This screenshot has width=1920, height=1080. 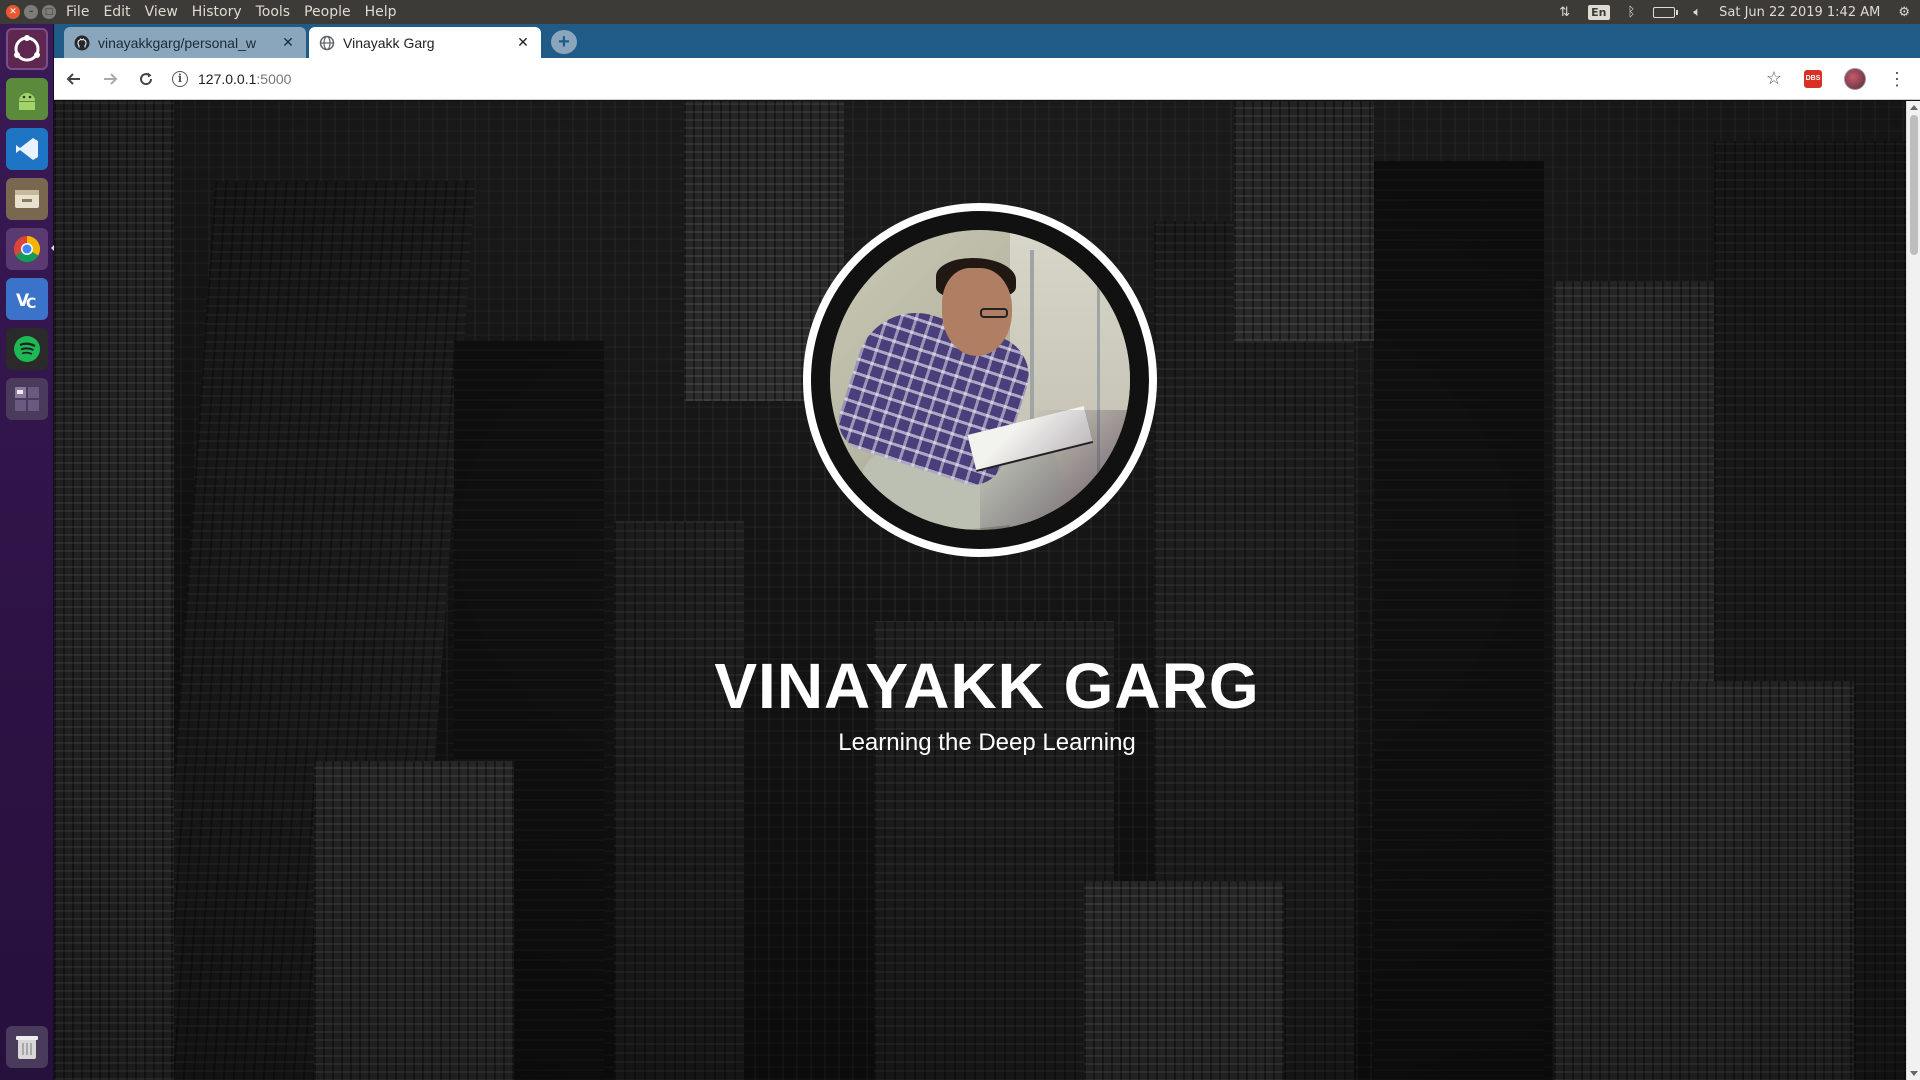 What do you see at coordinates (27, 149) in the screenshot?
I see `vscode-icon` at bounding box center [27, 149].